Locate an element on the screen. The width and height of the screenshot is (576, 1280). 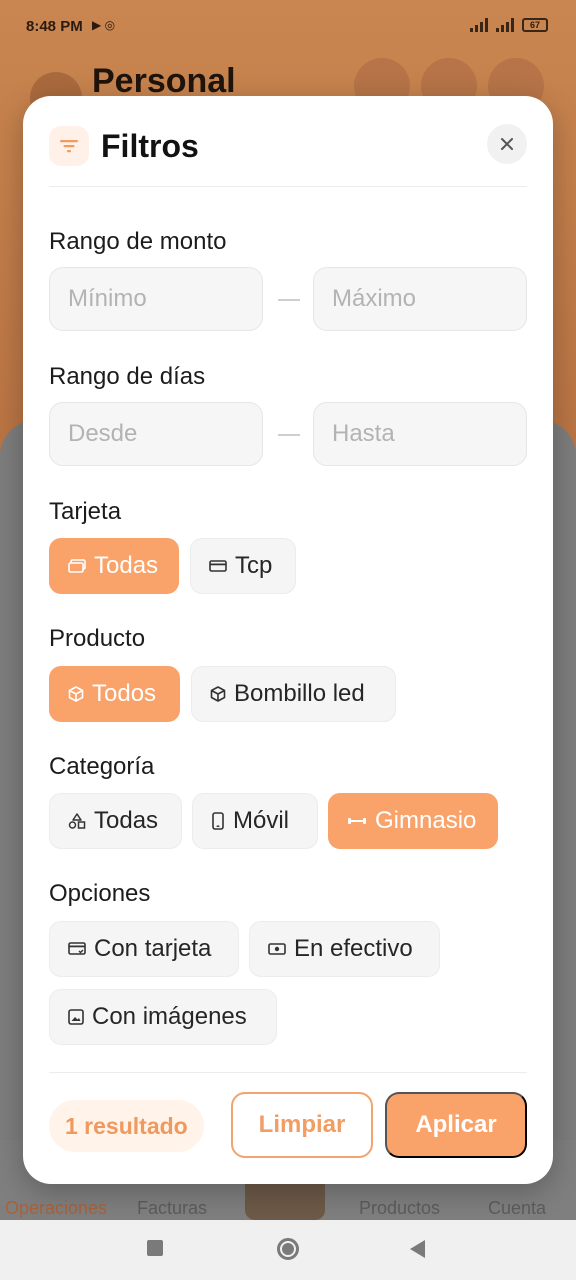
clear-button: Limpiar is located at coordinates (302, 1125).